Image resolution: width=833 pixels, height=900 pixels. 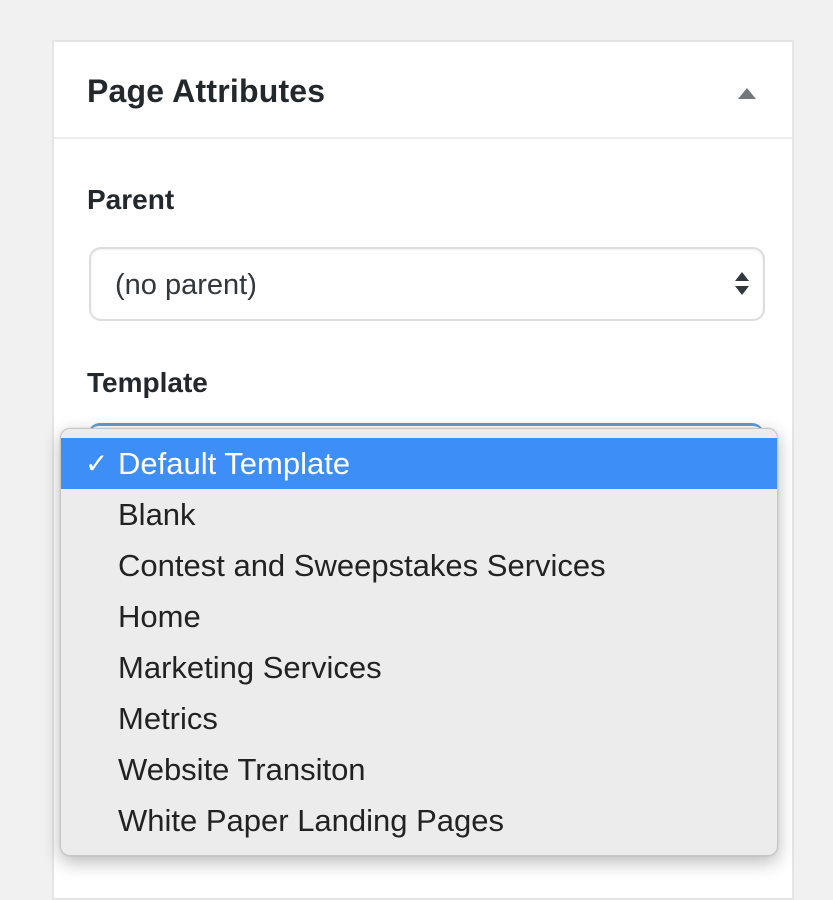 What do you see at coordinates (157, 514) in the screenshot?
I see `option-label: Blank` at bounding box center [157, 514].